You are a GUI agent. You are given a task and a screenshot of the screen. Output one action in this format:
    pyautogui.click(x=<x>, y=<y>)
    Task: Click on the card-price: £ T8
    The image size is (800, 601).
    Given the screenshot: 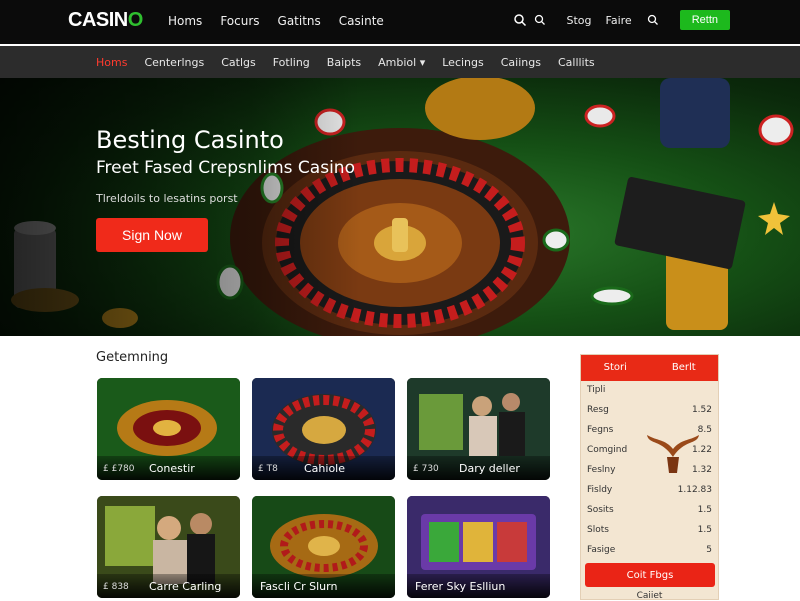 What is the action you would take?
    pyautogui.click(x=268, y=469)
    